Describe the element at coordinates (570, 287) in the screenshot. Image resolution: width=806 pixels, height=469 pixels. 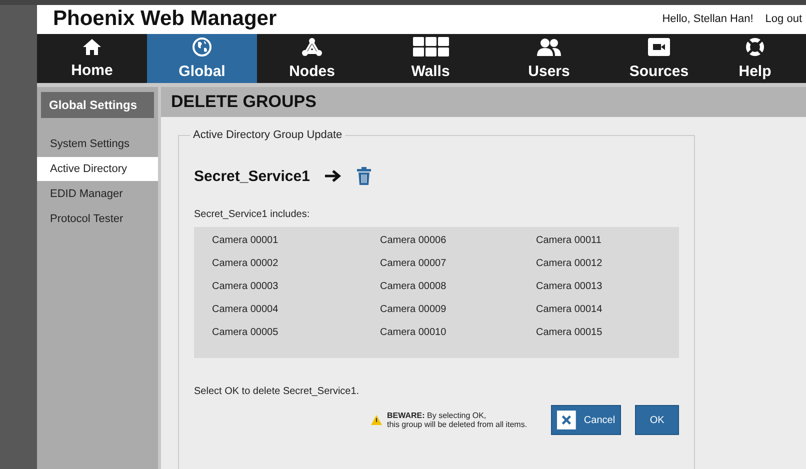
I see `member-item: Camera 00013` at that location.